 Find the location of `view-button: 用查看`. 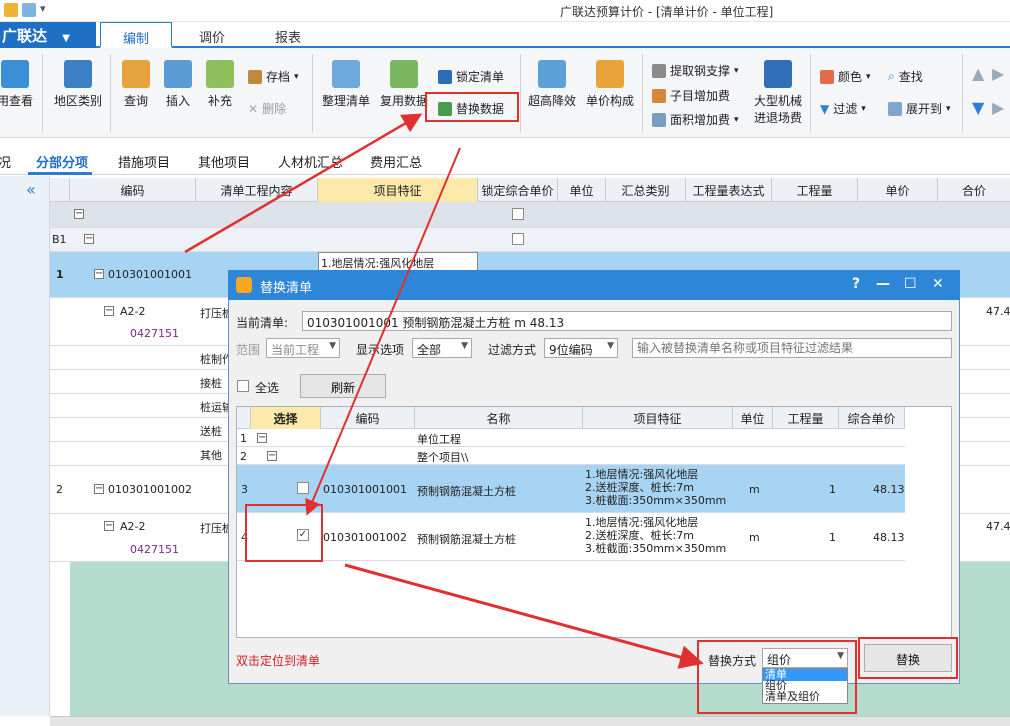

view-button: 用查看 is located at coordinates (18, 84).